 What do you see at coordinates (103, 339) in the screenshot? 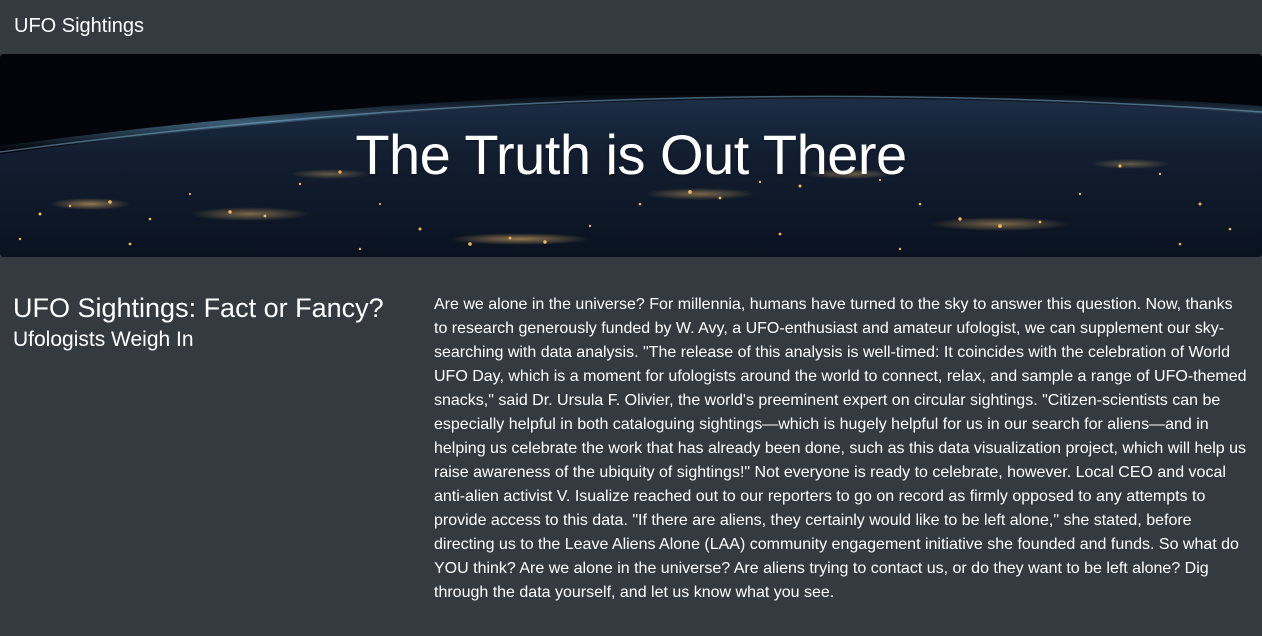
I see `article-subheading: Ufologists Weigh In` at bounding box center [103, 339].